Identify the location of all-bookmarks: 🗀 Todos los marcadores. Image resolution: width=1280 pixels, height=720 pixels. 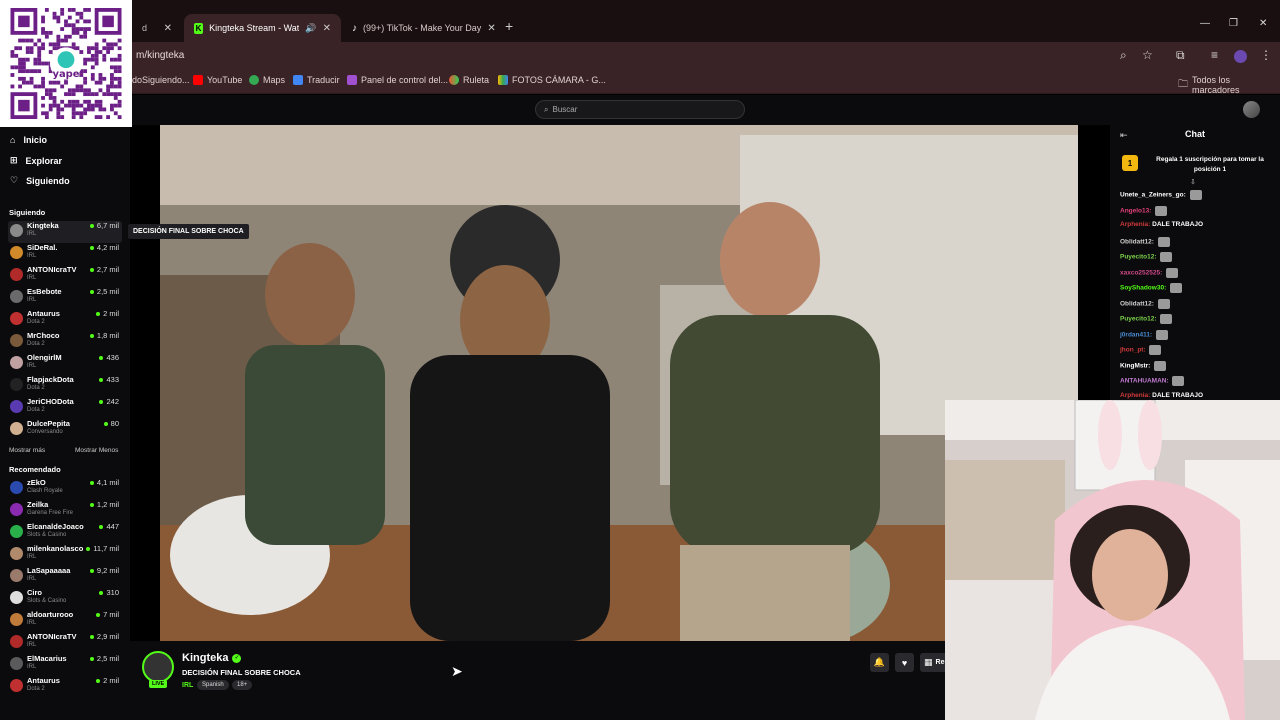
(1229, 85).